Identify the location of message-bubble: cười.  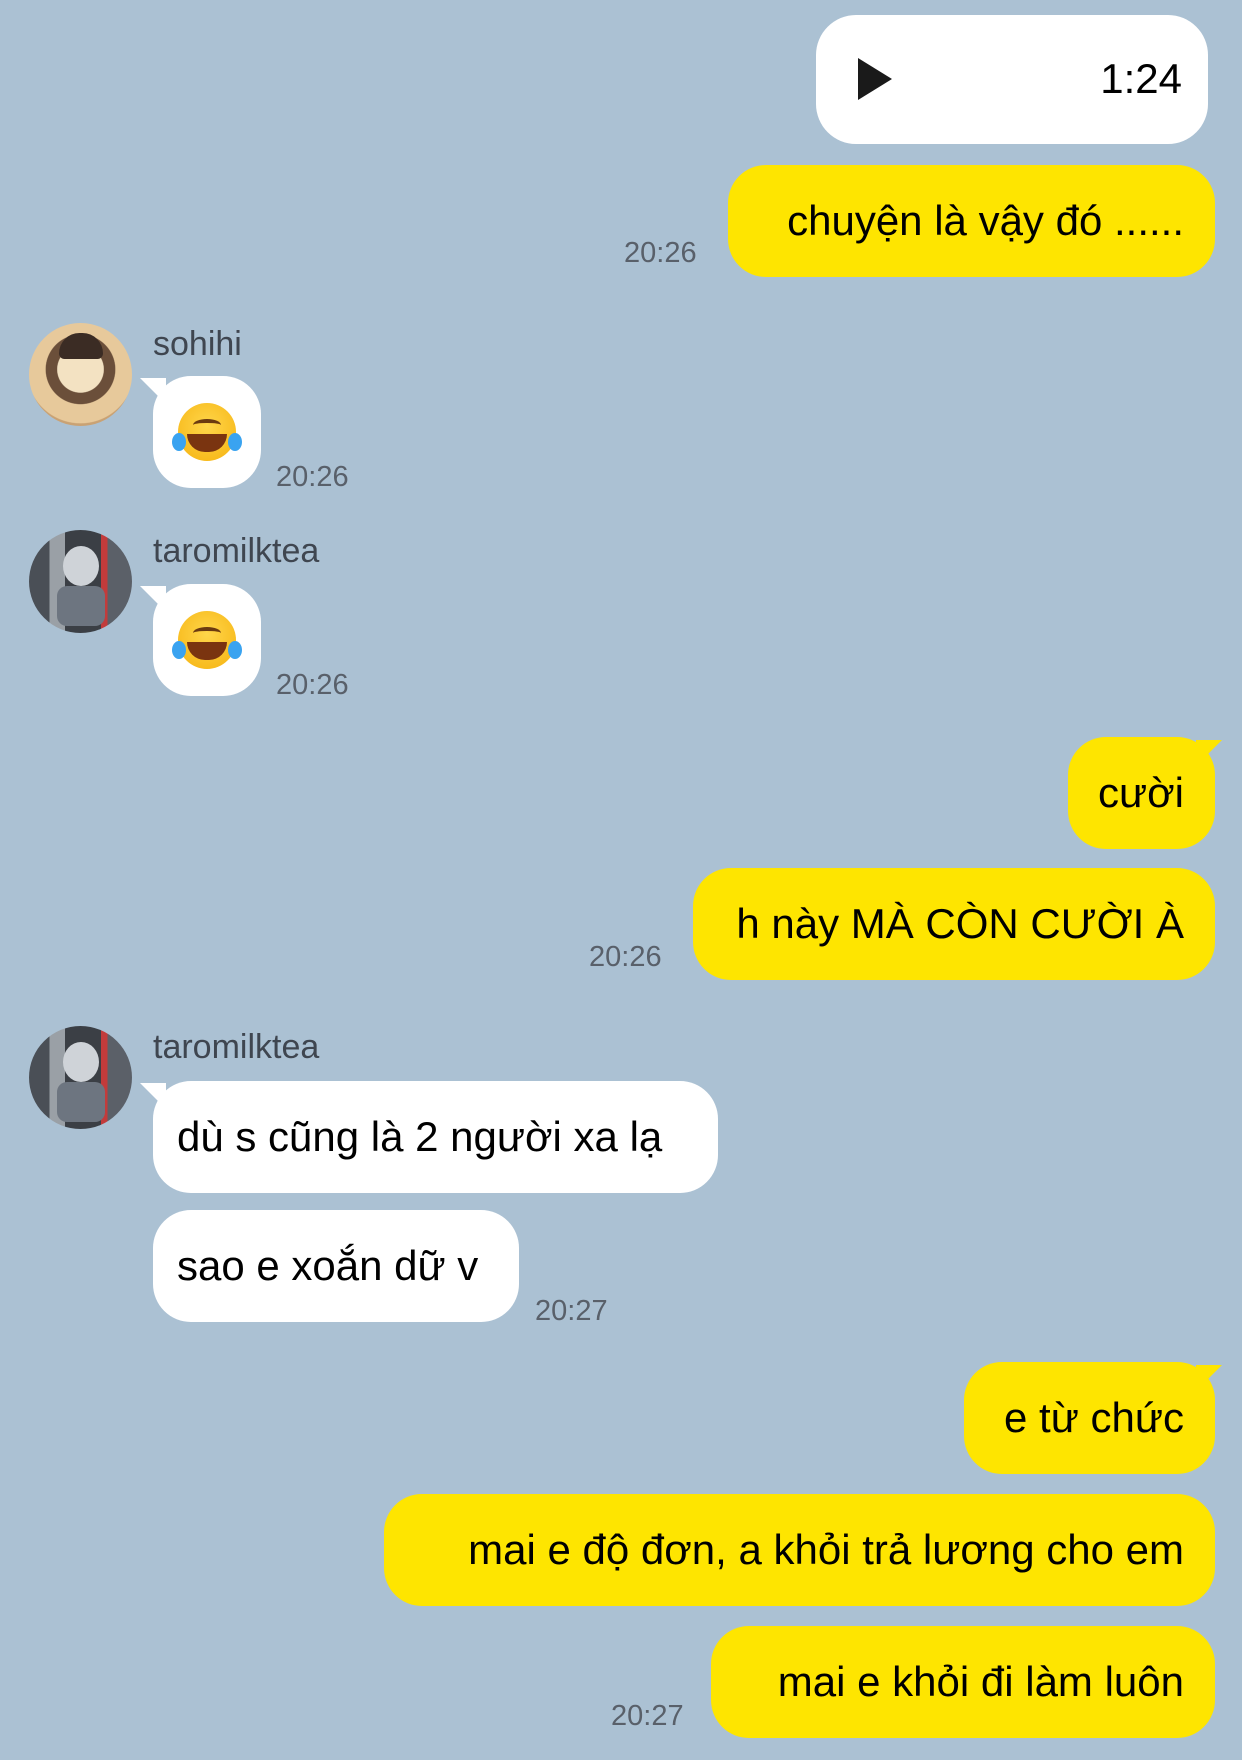
(1141, 793).